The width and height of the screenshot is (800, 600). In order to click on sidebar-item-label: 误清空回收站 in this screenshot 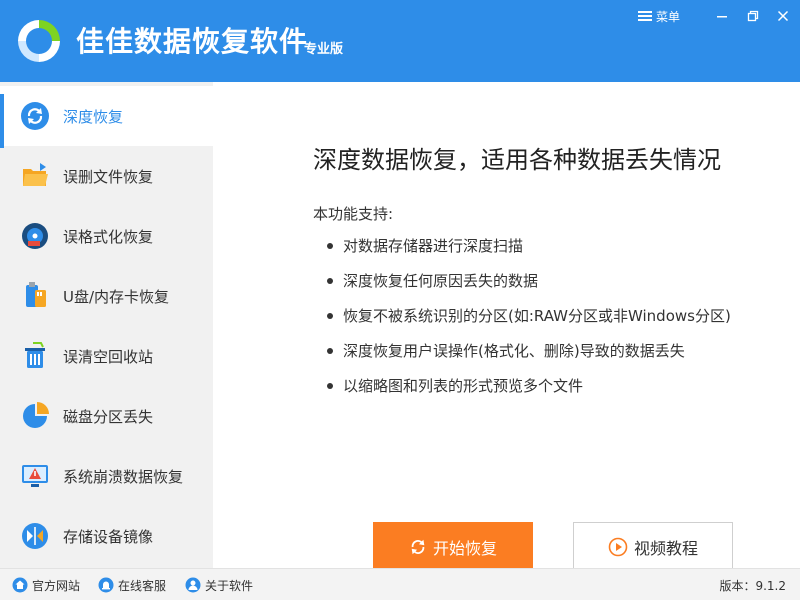, I will do `click(108, 356)`.